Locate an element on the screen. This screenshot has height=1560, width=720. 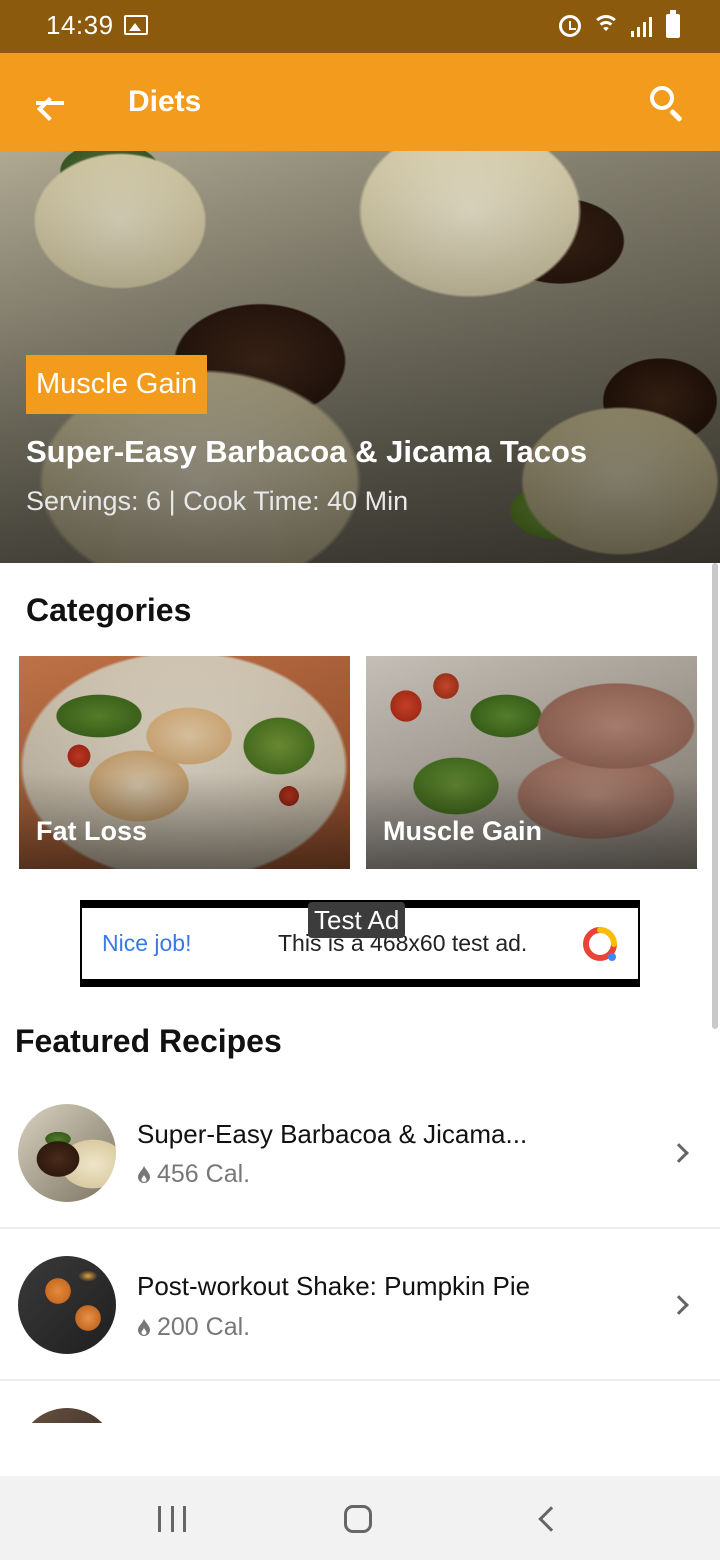
hero-recipe-meta: Servings: 6 | Cook Time: 40 Min is located at coordinates (217, 501).